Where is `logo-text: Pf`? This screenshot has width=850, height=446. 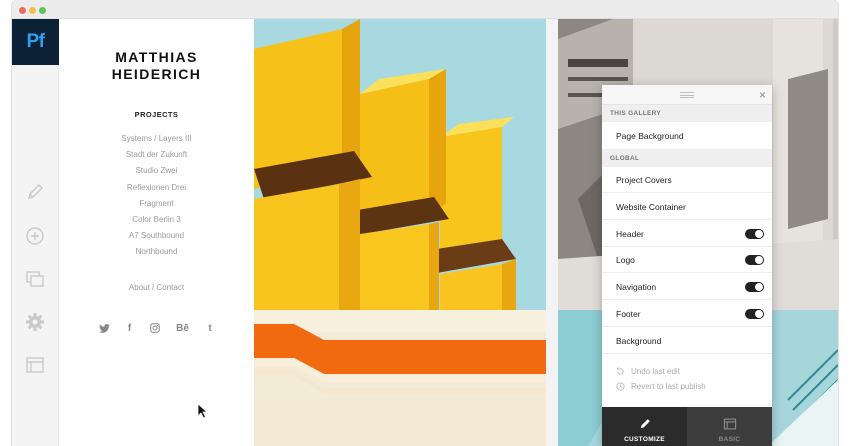 logo-text: Pf is located at coordinates (36, 41).